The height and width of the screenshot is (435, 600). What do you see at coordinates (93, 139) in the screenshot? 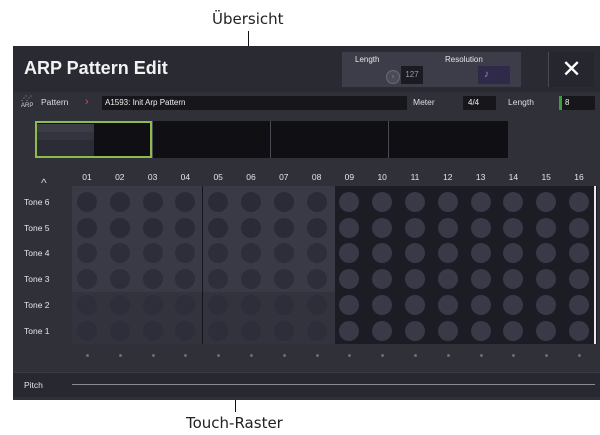
I see `overview-selection-frame` at bounding box center [93, 139].